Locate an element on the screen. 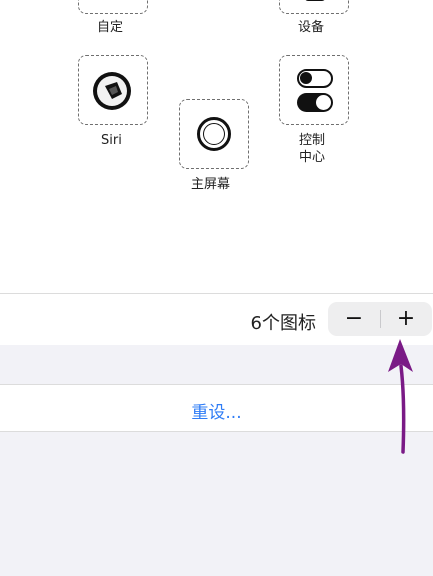 Image resolution: width=433 pixels, height=576 pixels. device-slot is located at coordinates (314, 7).